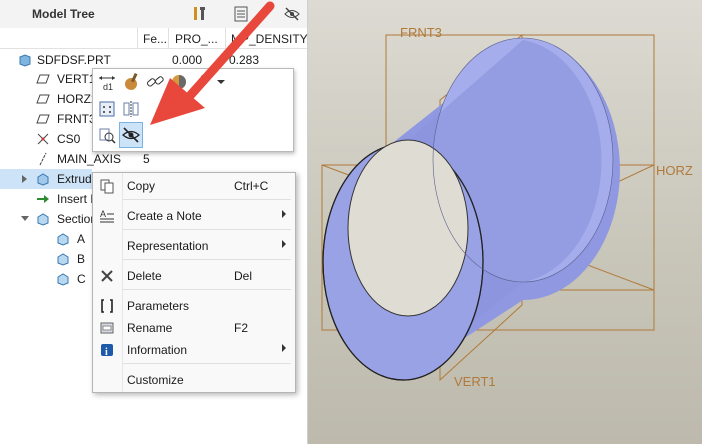  I want to click on hide-filter-icon, so click(292, 14).